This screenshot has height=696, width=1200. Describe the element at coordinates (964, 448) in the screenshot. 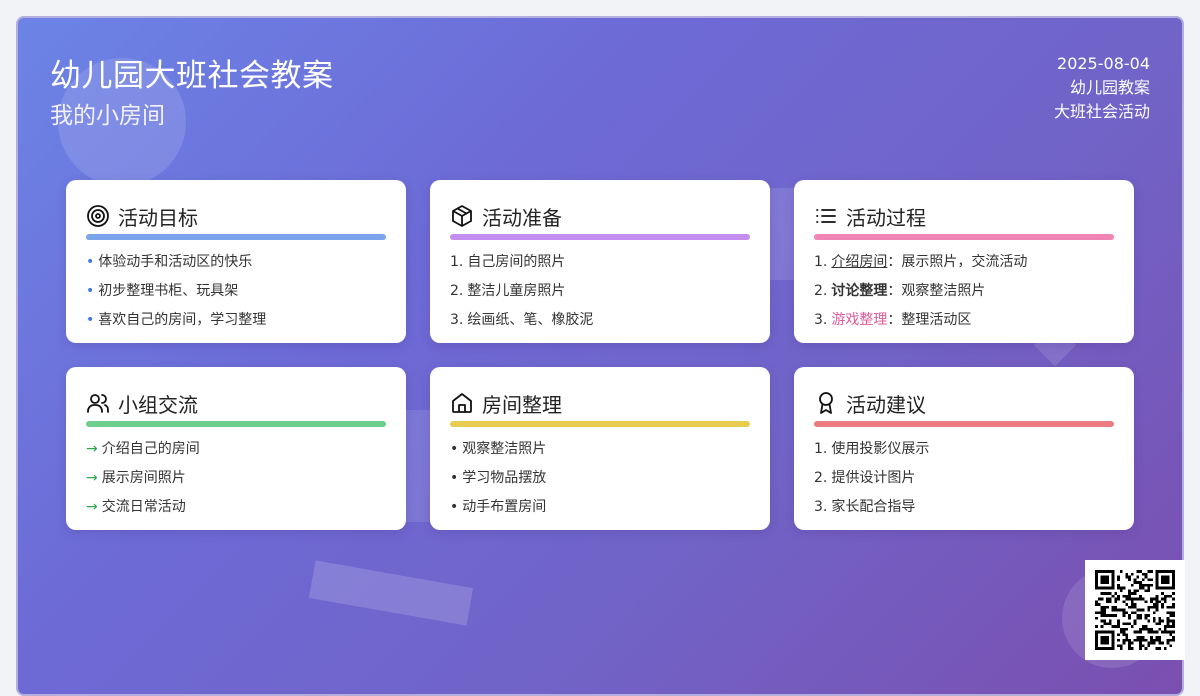

I see `card-suggestions: 活动建议 1. 使用投影仪展示 2. 提供设计图片 3. 家长配合指导` at that location.